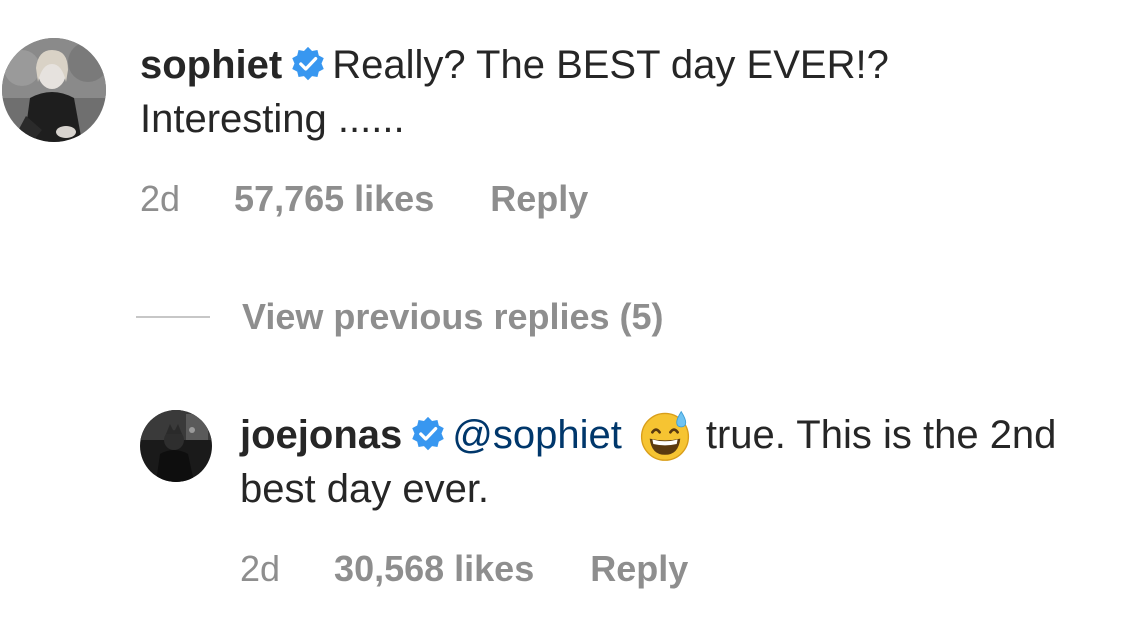 This screenshot has height=641, width=1140. I want to click on grinning-sweat-emoji-icon, so click(664, 435).